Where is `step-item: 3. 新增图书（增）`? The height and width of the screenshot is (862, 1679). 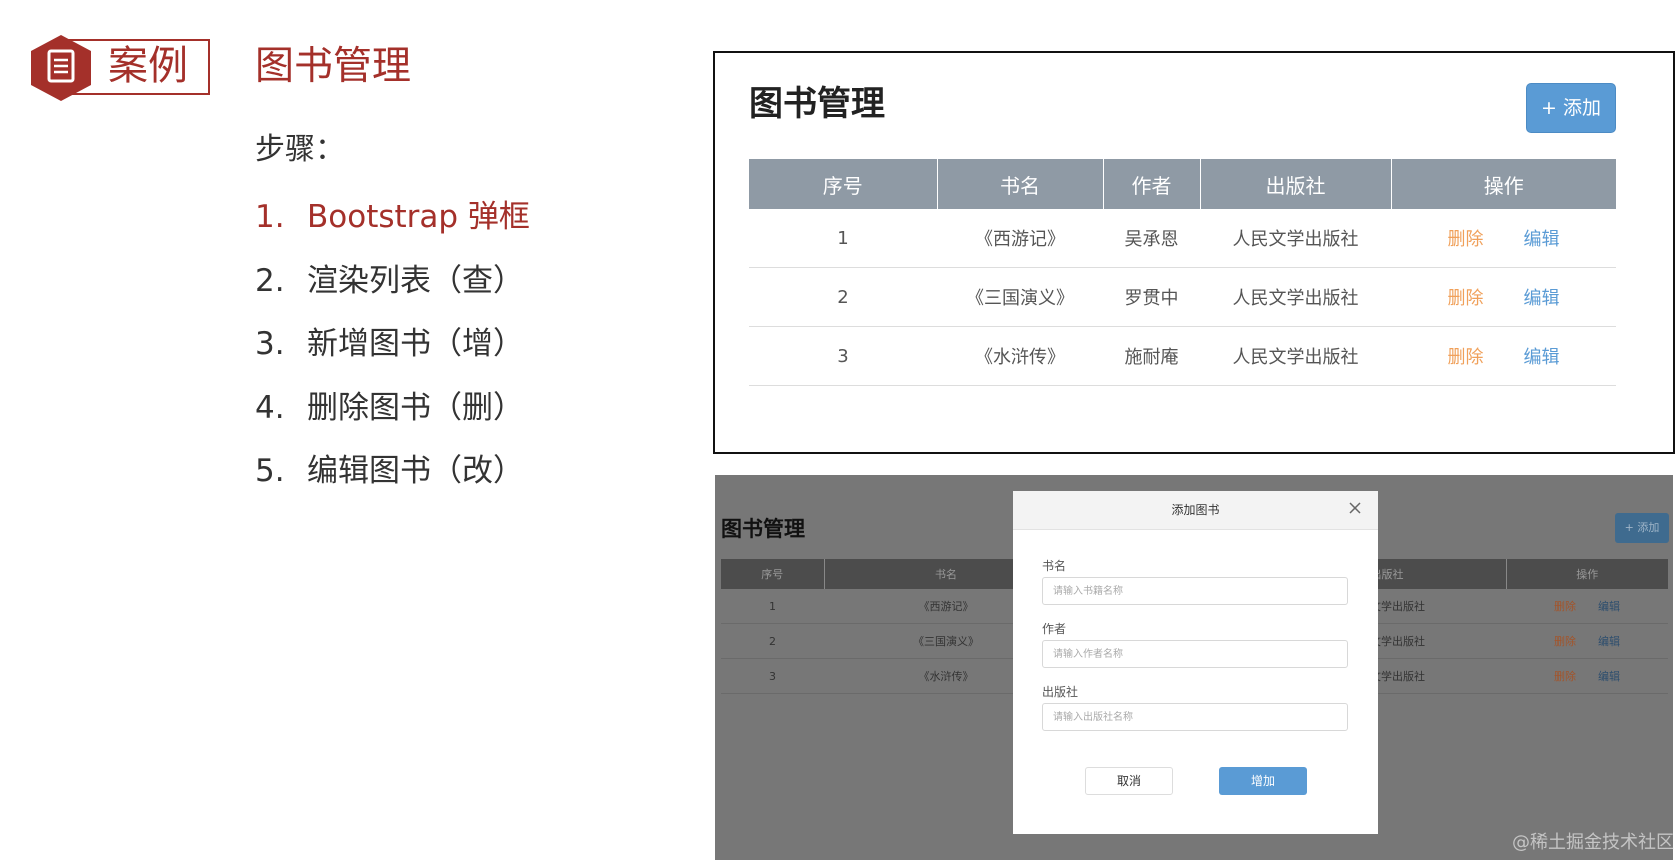
step-item: 3. 新增图书（增） is located at coordinates (392, 352).